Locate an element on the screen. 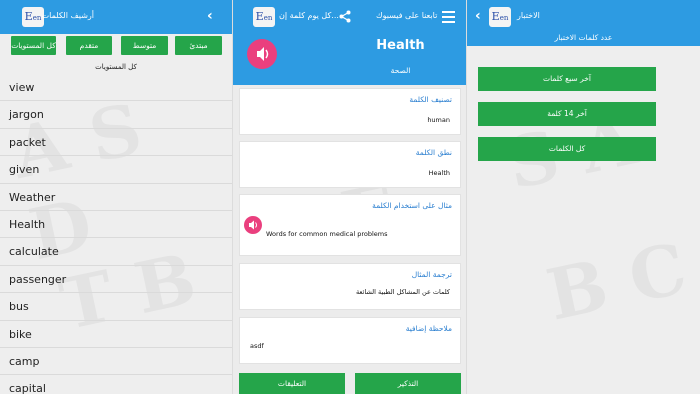 This screenshot has height=394, width=700. level-advanced-button: متقدم is located at coordinates (89, 45).